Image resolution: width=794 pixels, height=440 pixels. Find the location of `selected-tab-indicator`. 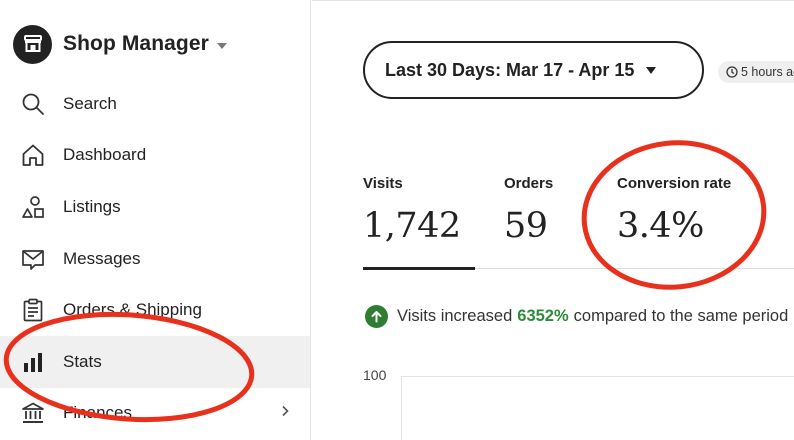

selected-tab-indicator is located at coordinates (419, 268).